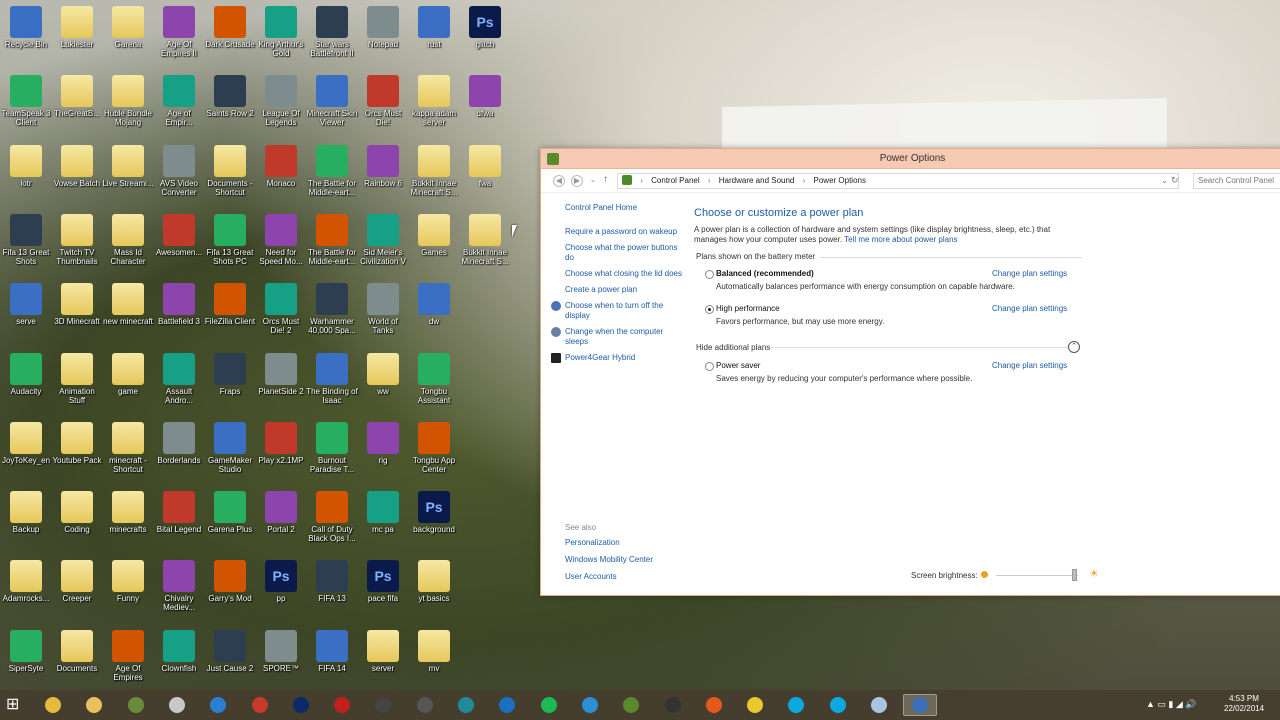 The width and height of the screenshot is (1280, 720). What do you see at coordinates (77, 589) in the screenshot?
I see `desktop-icon: Creeper` at bounding box center [77, 589].